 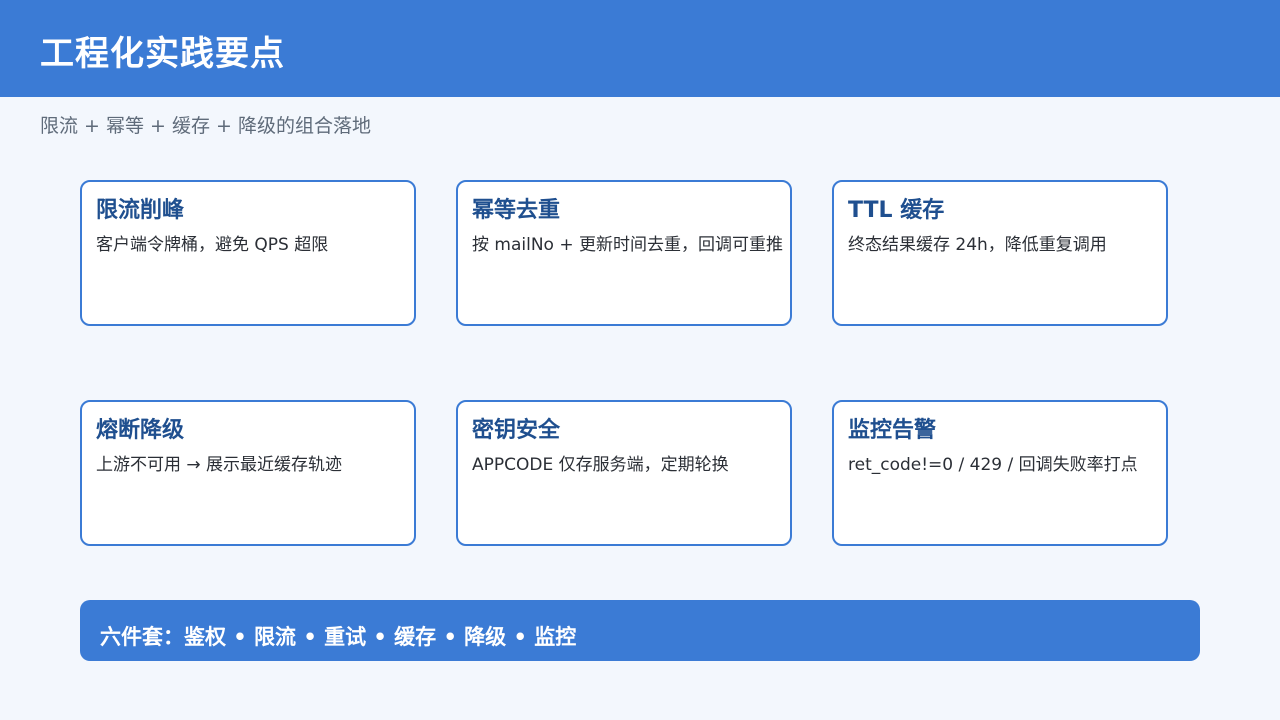 What do you see at coordinates (627, 245) in the screenshot?
I see `card-body: 按 mailNo + 更新时间去重，回调可重推` at bounding box center [627, 245].